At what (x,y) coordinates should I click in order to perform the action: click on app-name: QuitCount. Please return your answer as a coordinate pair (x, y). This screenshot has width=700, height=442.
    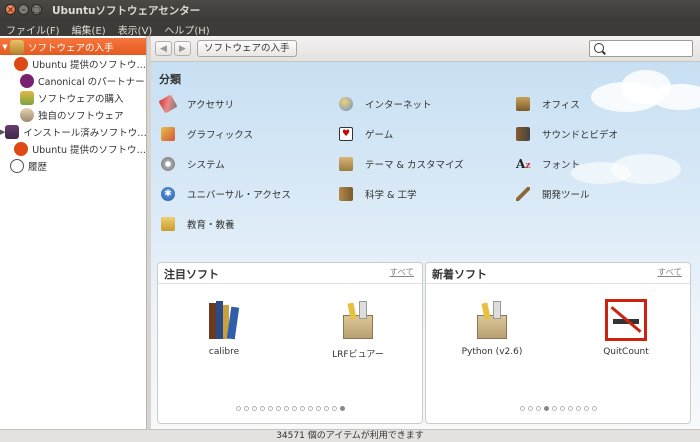
    Looking at the image, I should click on (626, 352).